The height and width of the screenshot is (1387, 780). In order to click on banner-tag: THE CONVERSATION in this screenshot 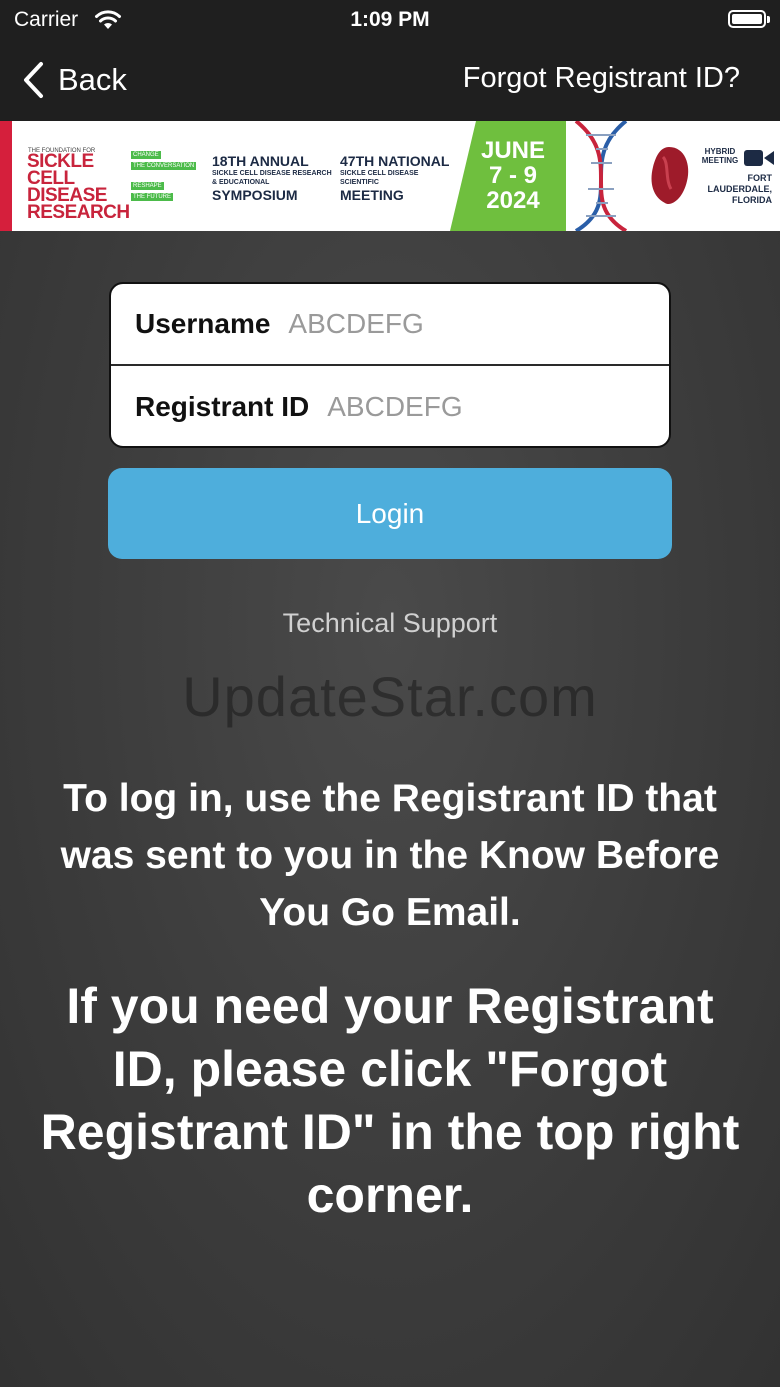, I will do `click(164, 166)`.